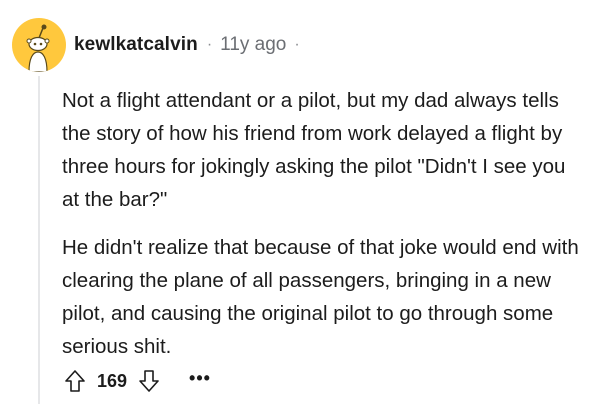 The image size is (600, 404). I want to click on comment-header: kewlkatcalvin · 11y ago ·, so click(156, 45).